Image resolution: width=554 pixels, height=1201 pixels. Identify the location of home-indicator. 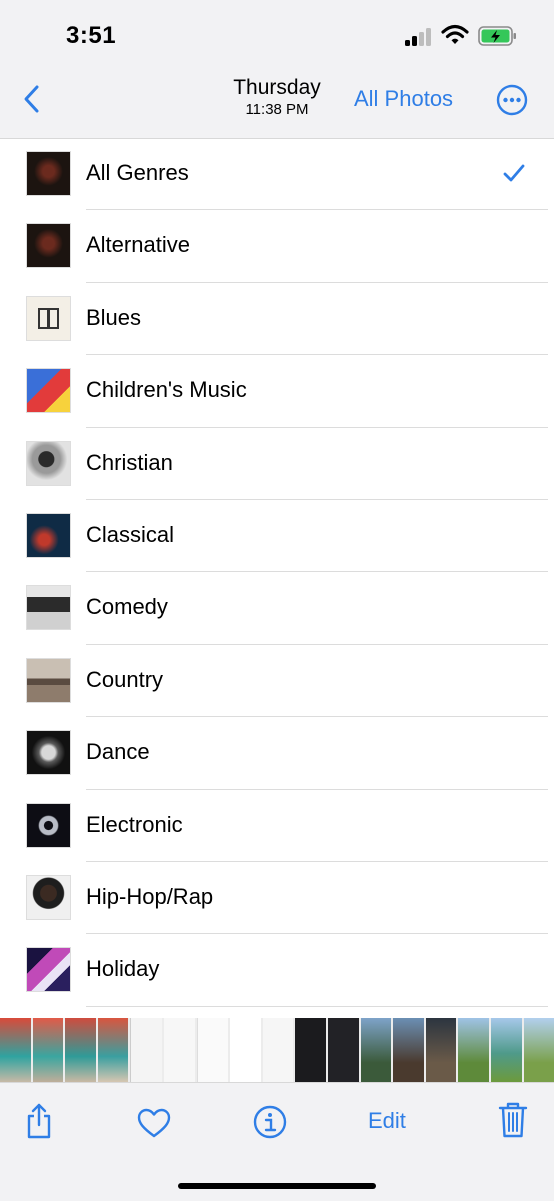
(277, 1186).